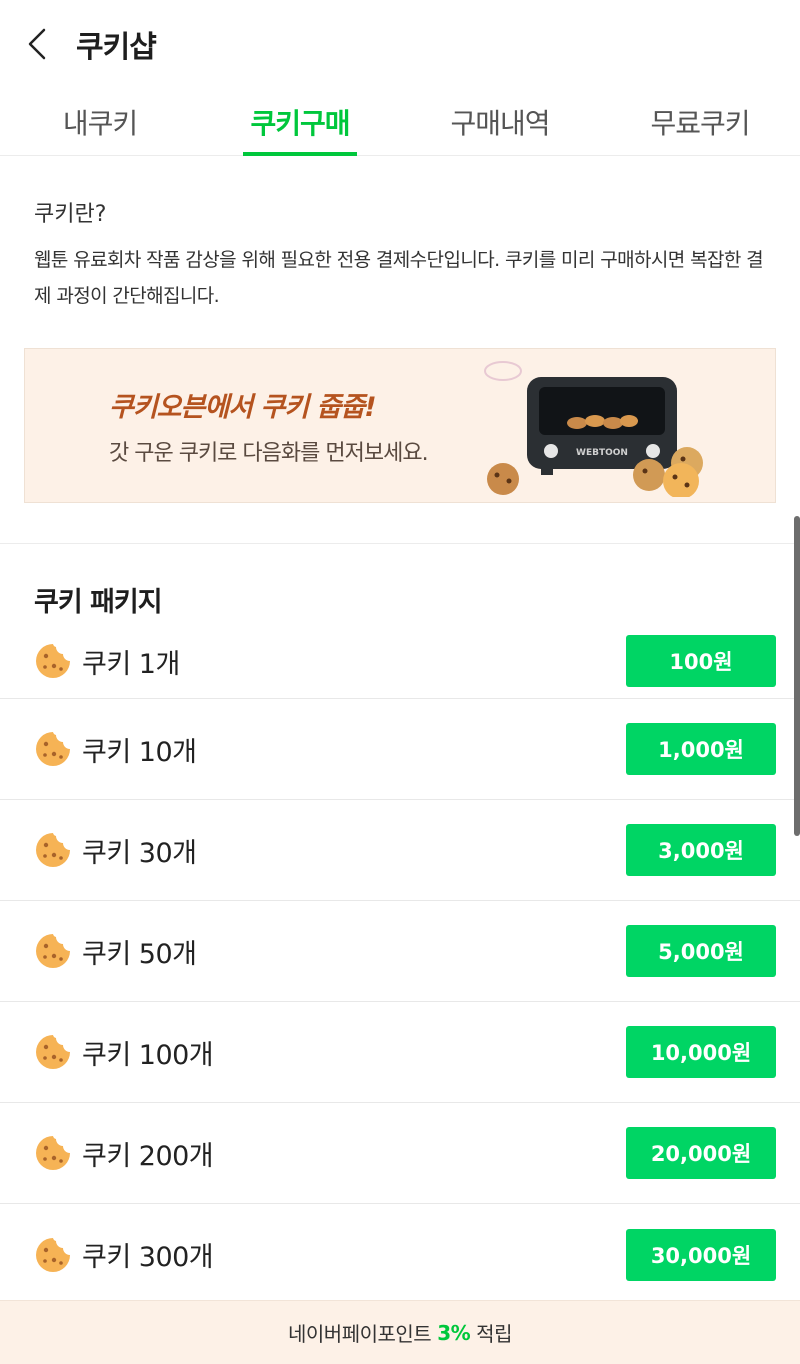  Describe the element at coordinates (148, 1156) in the screenshot. I see `package-label: 쿠키 200개` at that location.